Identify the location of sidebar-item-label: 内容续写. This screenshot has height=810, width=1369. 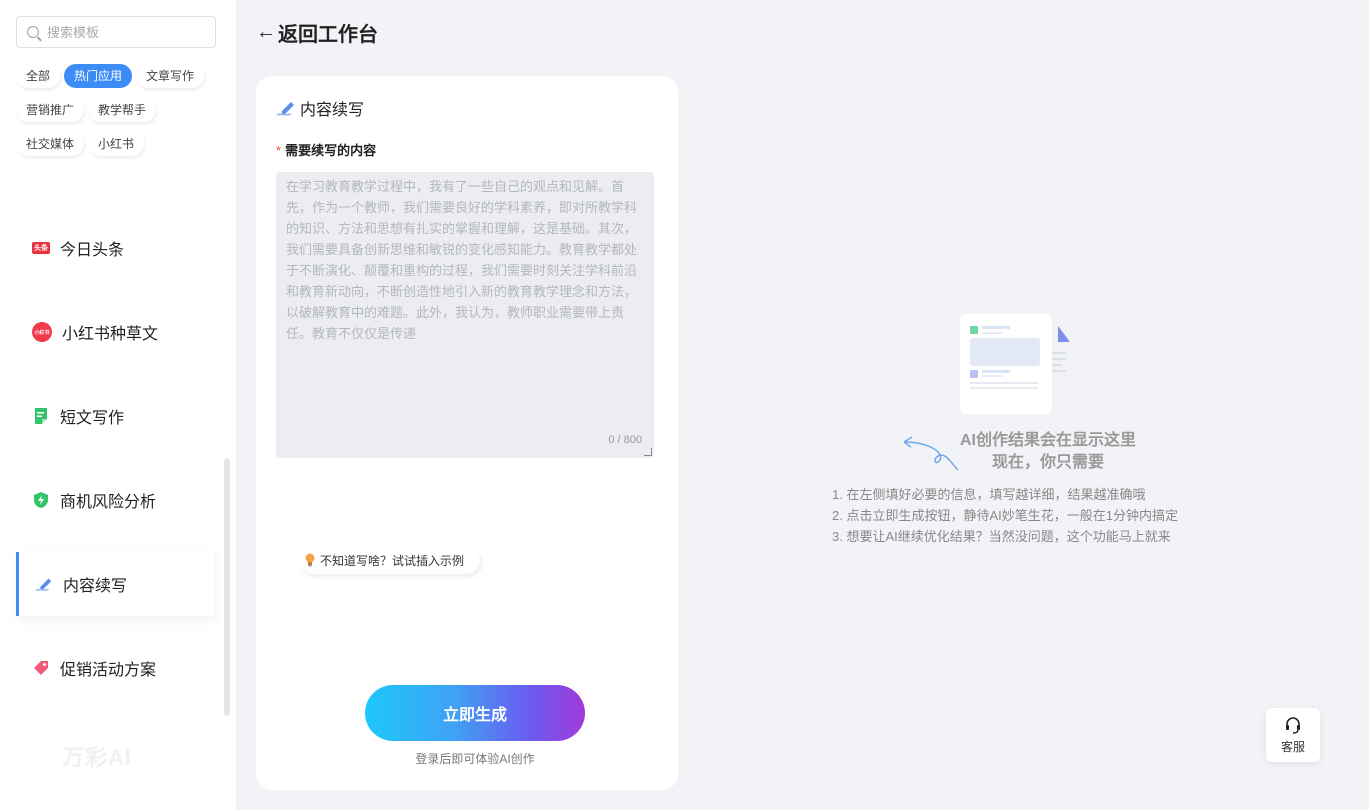
(95, 586).